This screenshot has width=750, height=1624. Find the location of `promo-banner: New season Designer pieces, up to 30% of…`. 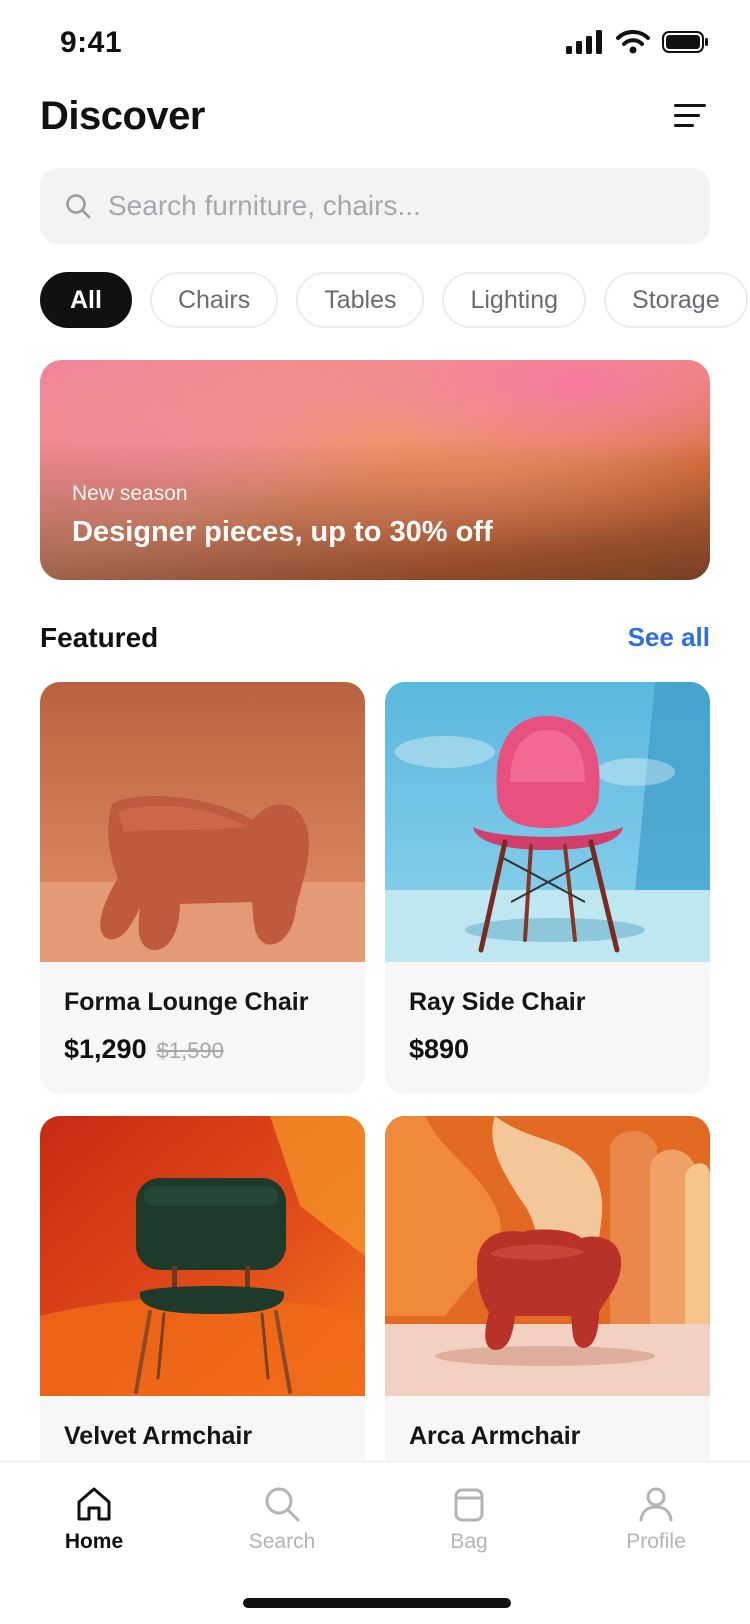

promo-banner: New season Designer pieces, up to 30% of… is located at coordinates (375, 470).